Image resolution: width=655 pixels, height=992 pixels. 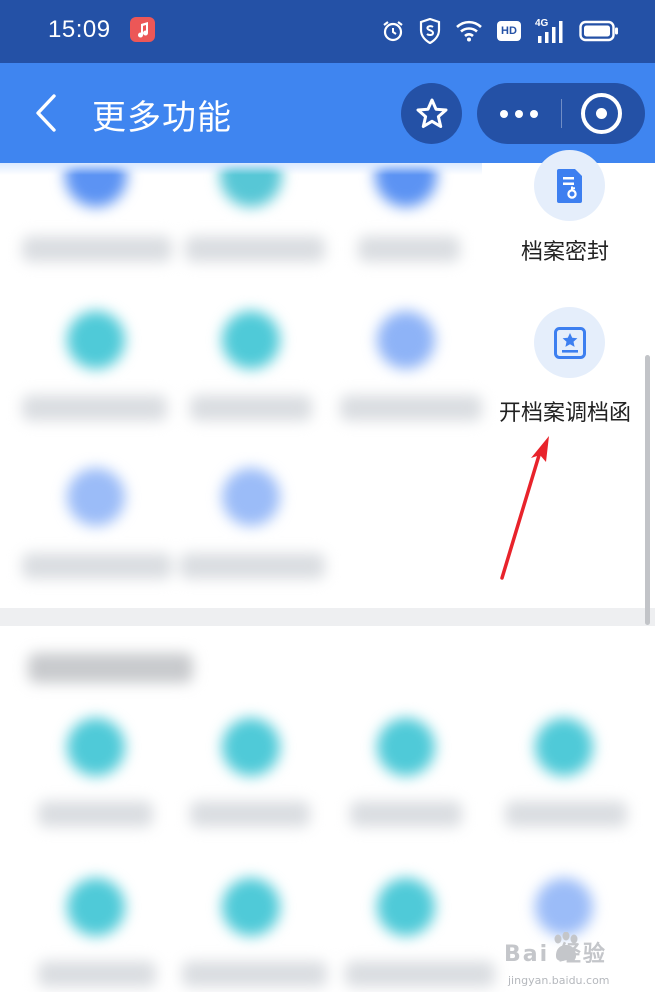 I want to click on page-title: 更多功能, so click(x=162, y=118).